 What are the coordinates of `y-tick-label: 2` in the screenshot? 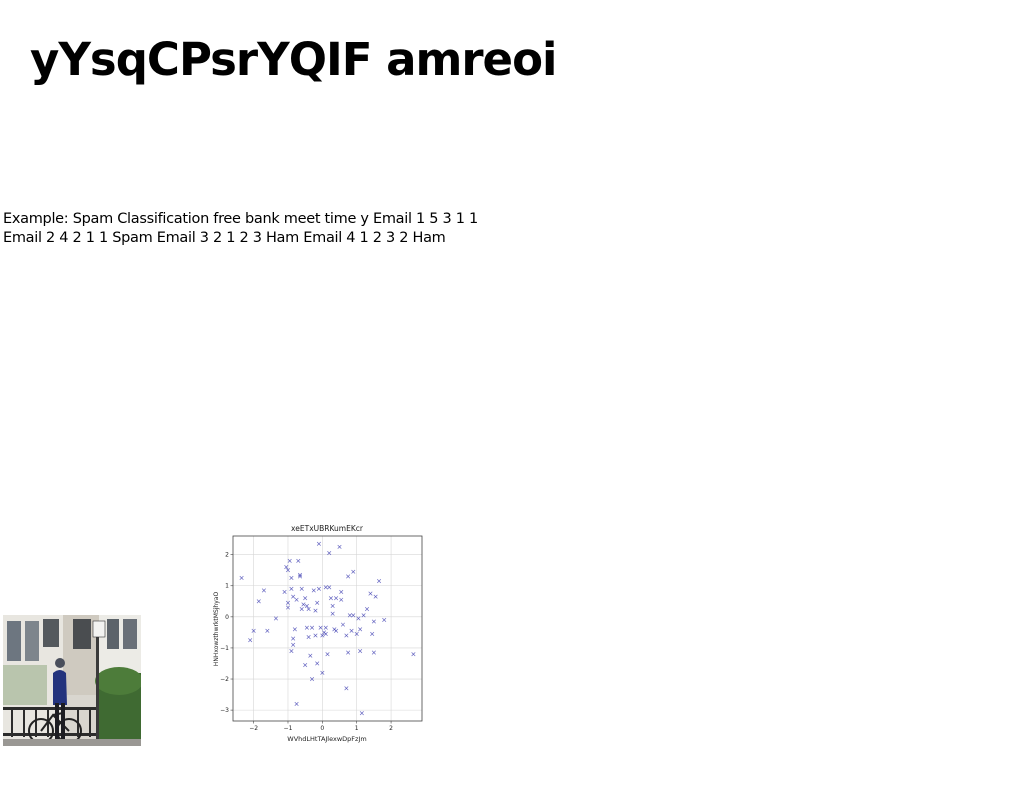 It's located at (227, 555).